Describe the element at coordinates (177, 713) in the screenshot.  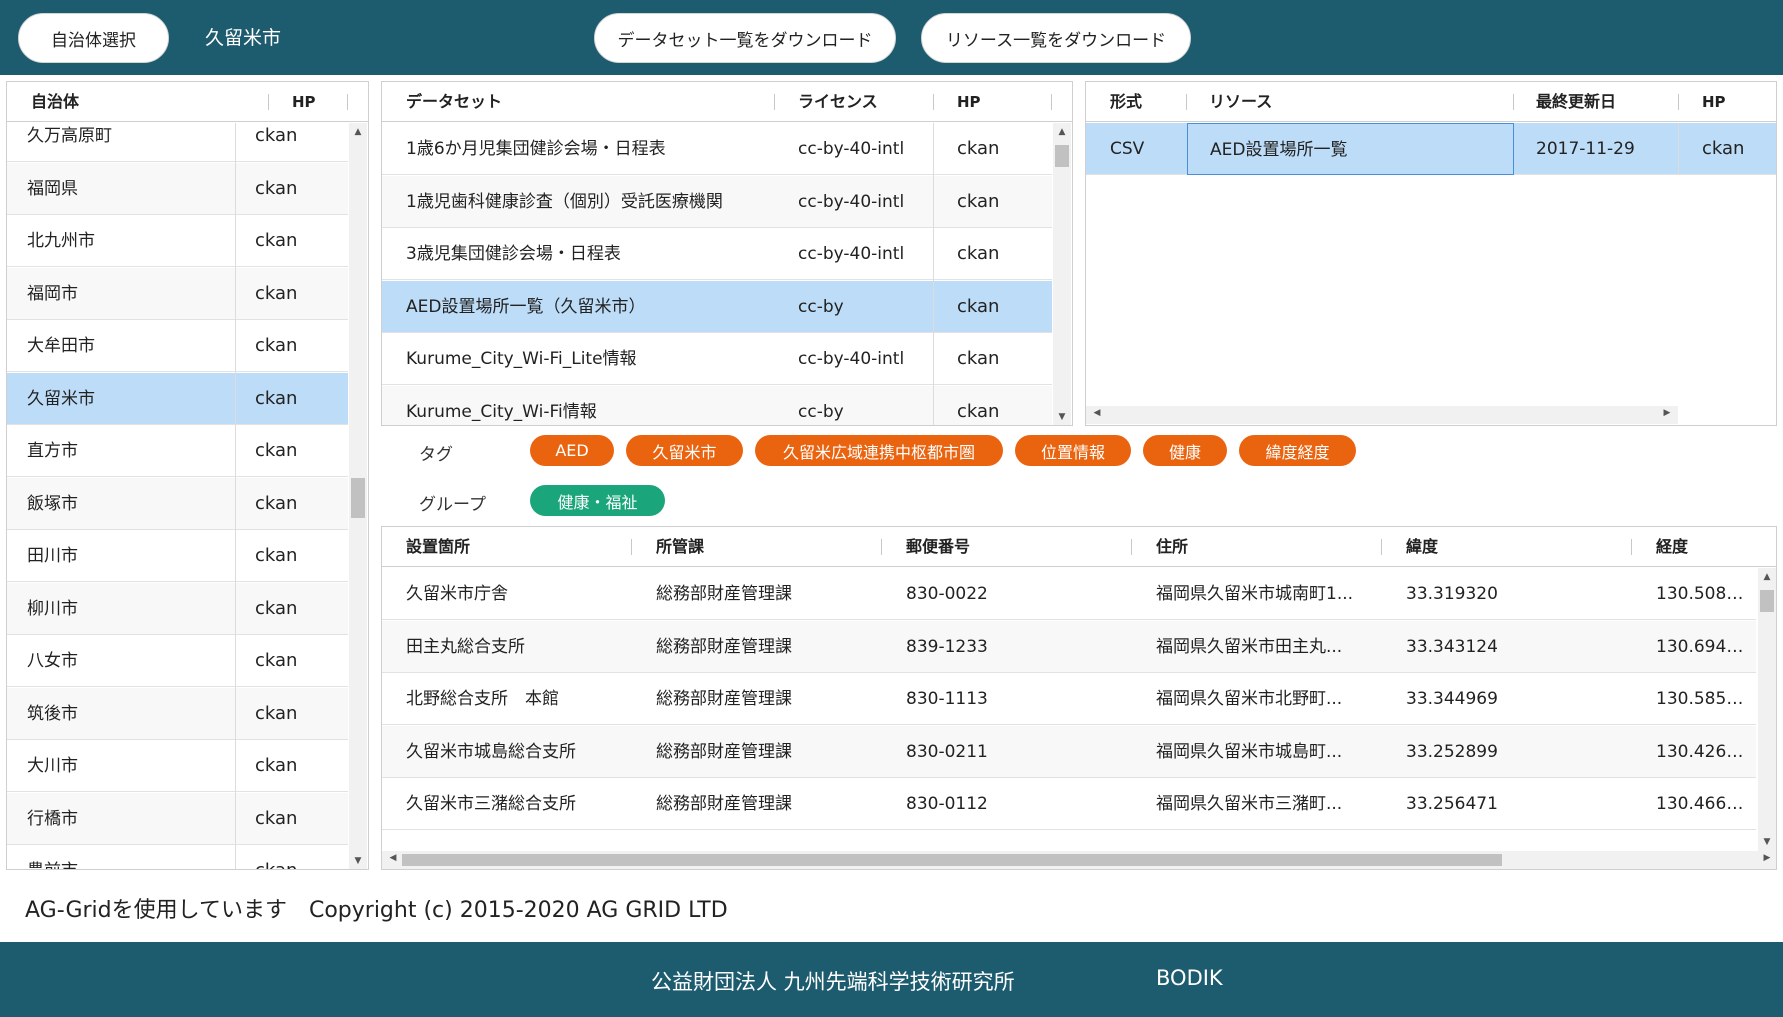
I see `table-row: 筑後市 ckan` at that location.